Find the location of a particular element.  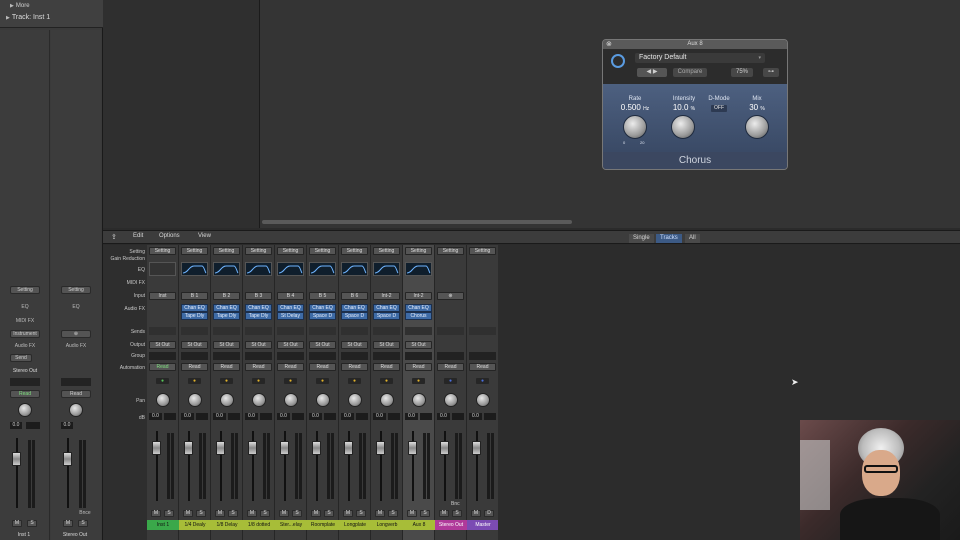

audio-fx-plugin: Chorus is located at coordinates (418, 316).